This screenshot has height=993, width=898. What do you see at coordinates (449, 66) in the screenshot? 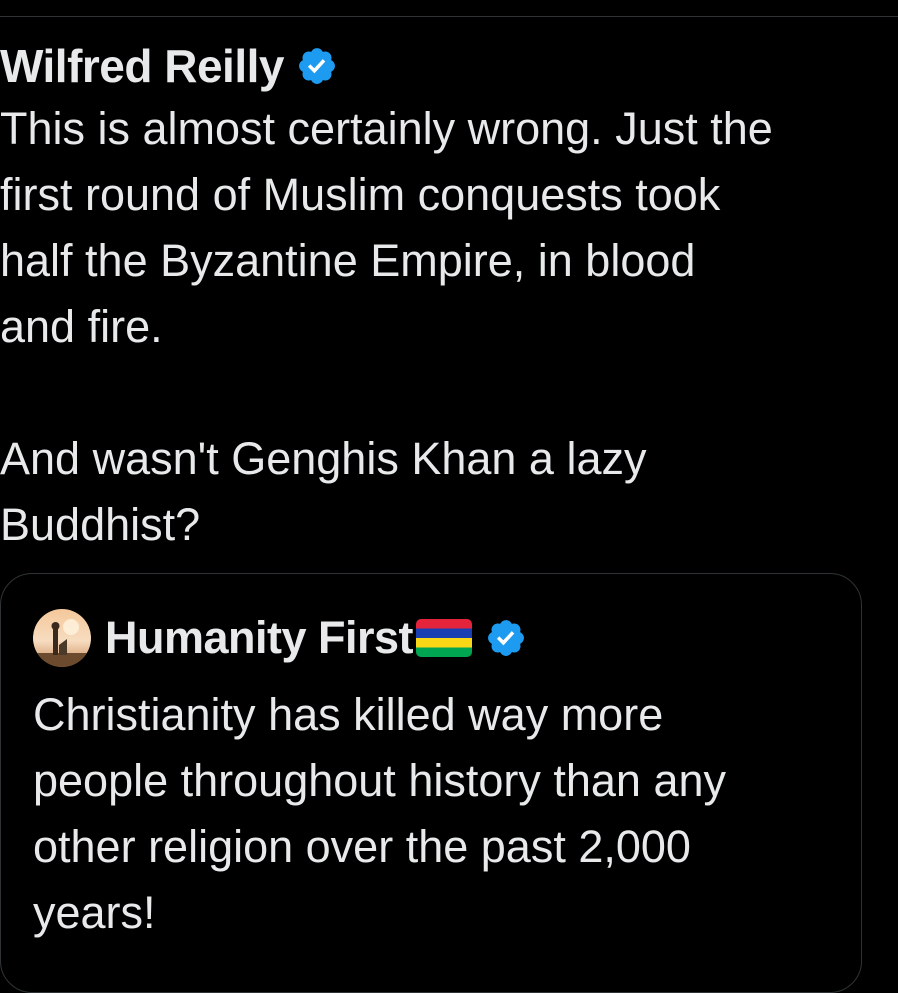
I see `tweet-author-row: Wilfred Reilly` at bounding box center [449, 66].